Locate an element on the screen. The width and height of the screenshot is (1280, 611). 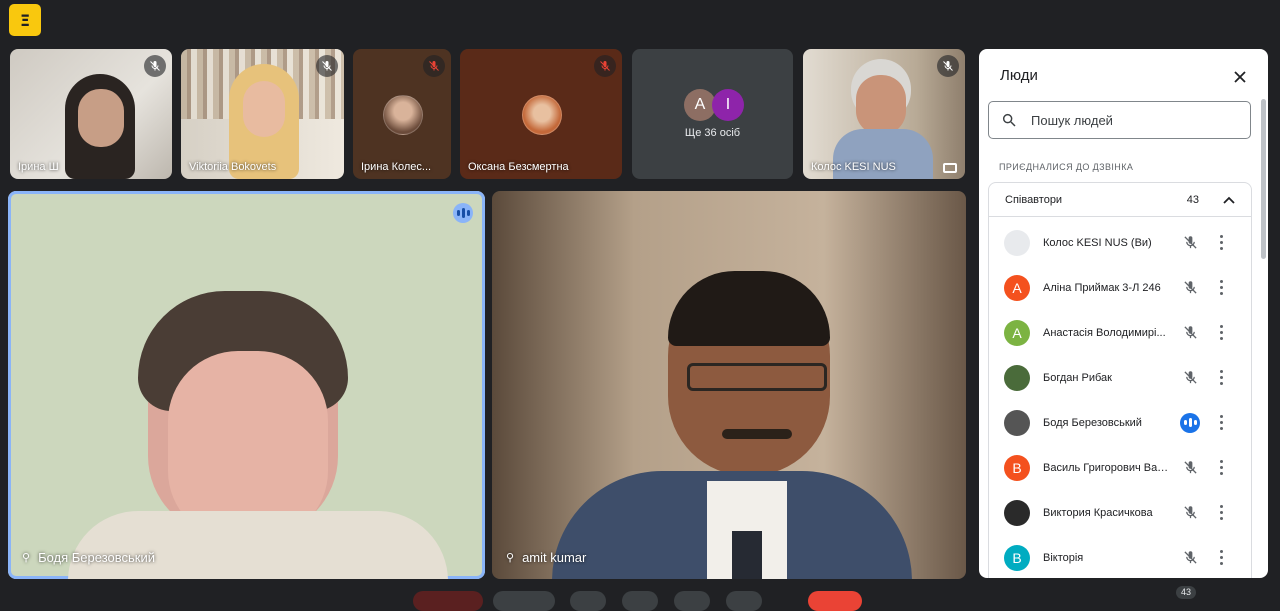
more-participants-label: Ще 36 осіб is located at coordinates (712, 133).